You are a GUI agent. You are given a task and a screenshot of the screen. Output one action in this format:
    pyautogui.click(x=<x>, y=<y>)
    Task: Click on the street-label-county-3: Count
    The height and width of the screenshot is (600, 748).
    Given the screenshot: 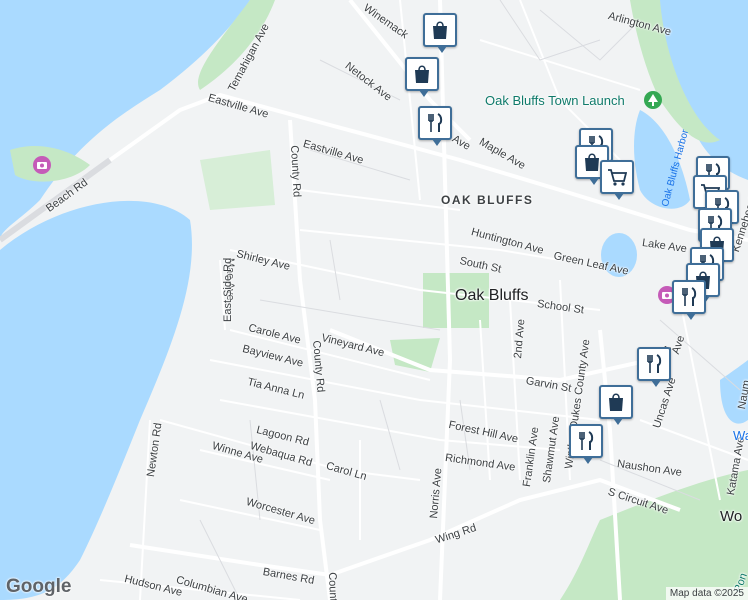 What is the action you would take?
    pyautogui.click(x=333, y=586)
    